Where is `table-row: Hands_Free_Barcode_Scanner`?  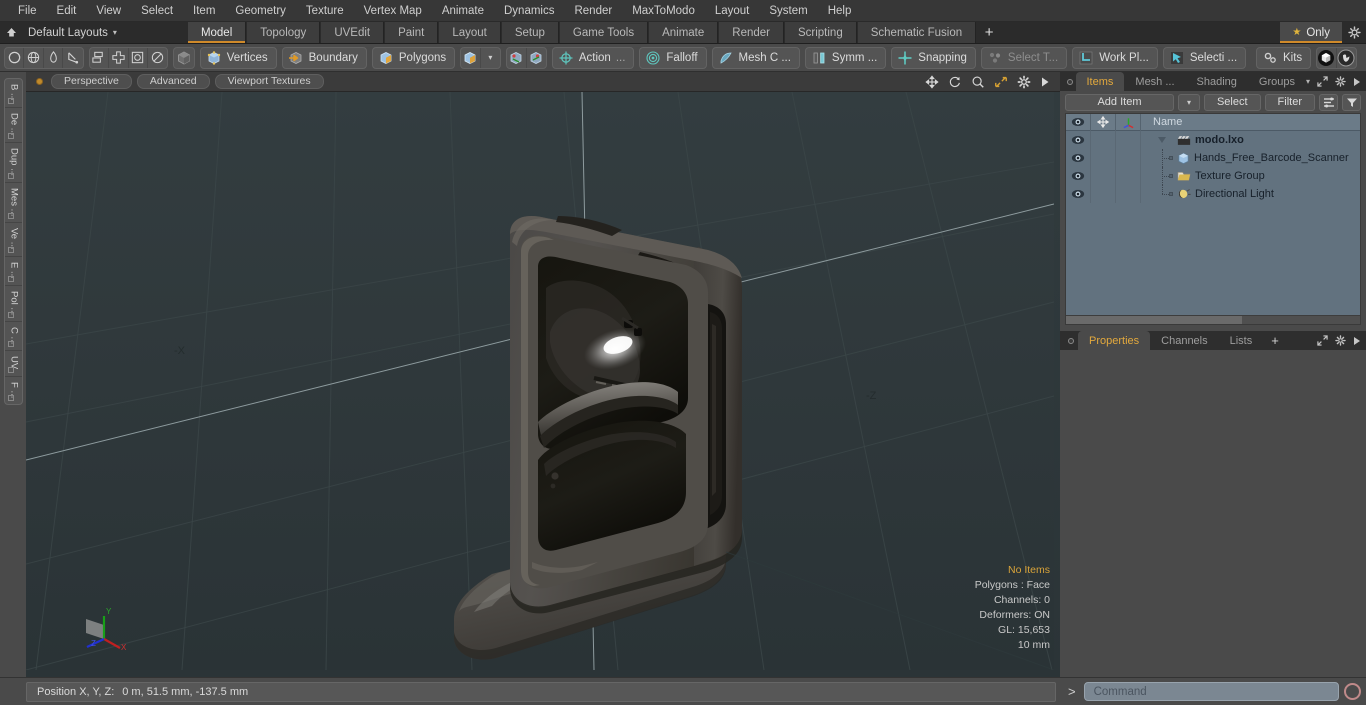
table-row: Hands_Free_Barcode_Scanner is located at coordinates (1213, 158).